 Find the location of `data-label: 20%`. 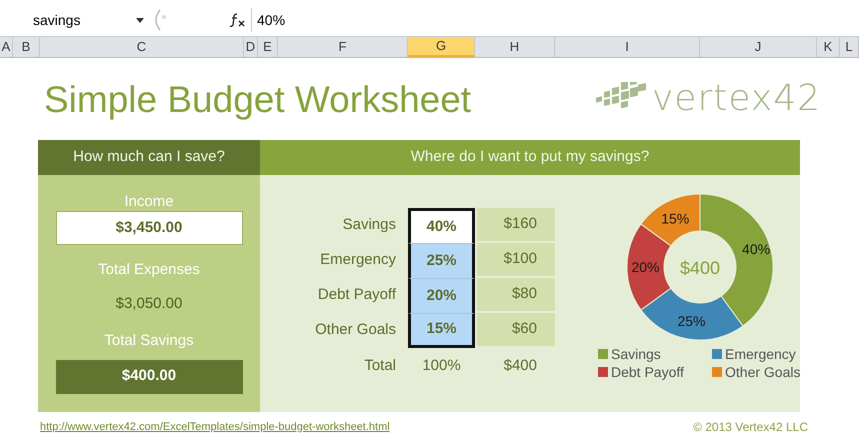

data-label: 20% is located at coordinates (645, 267).